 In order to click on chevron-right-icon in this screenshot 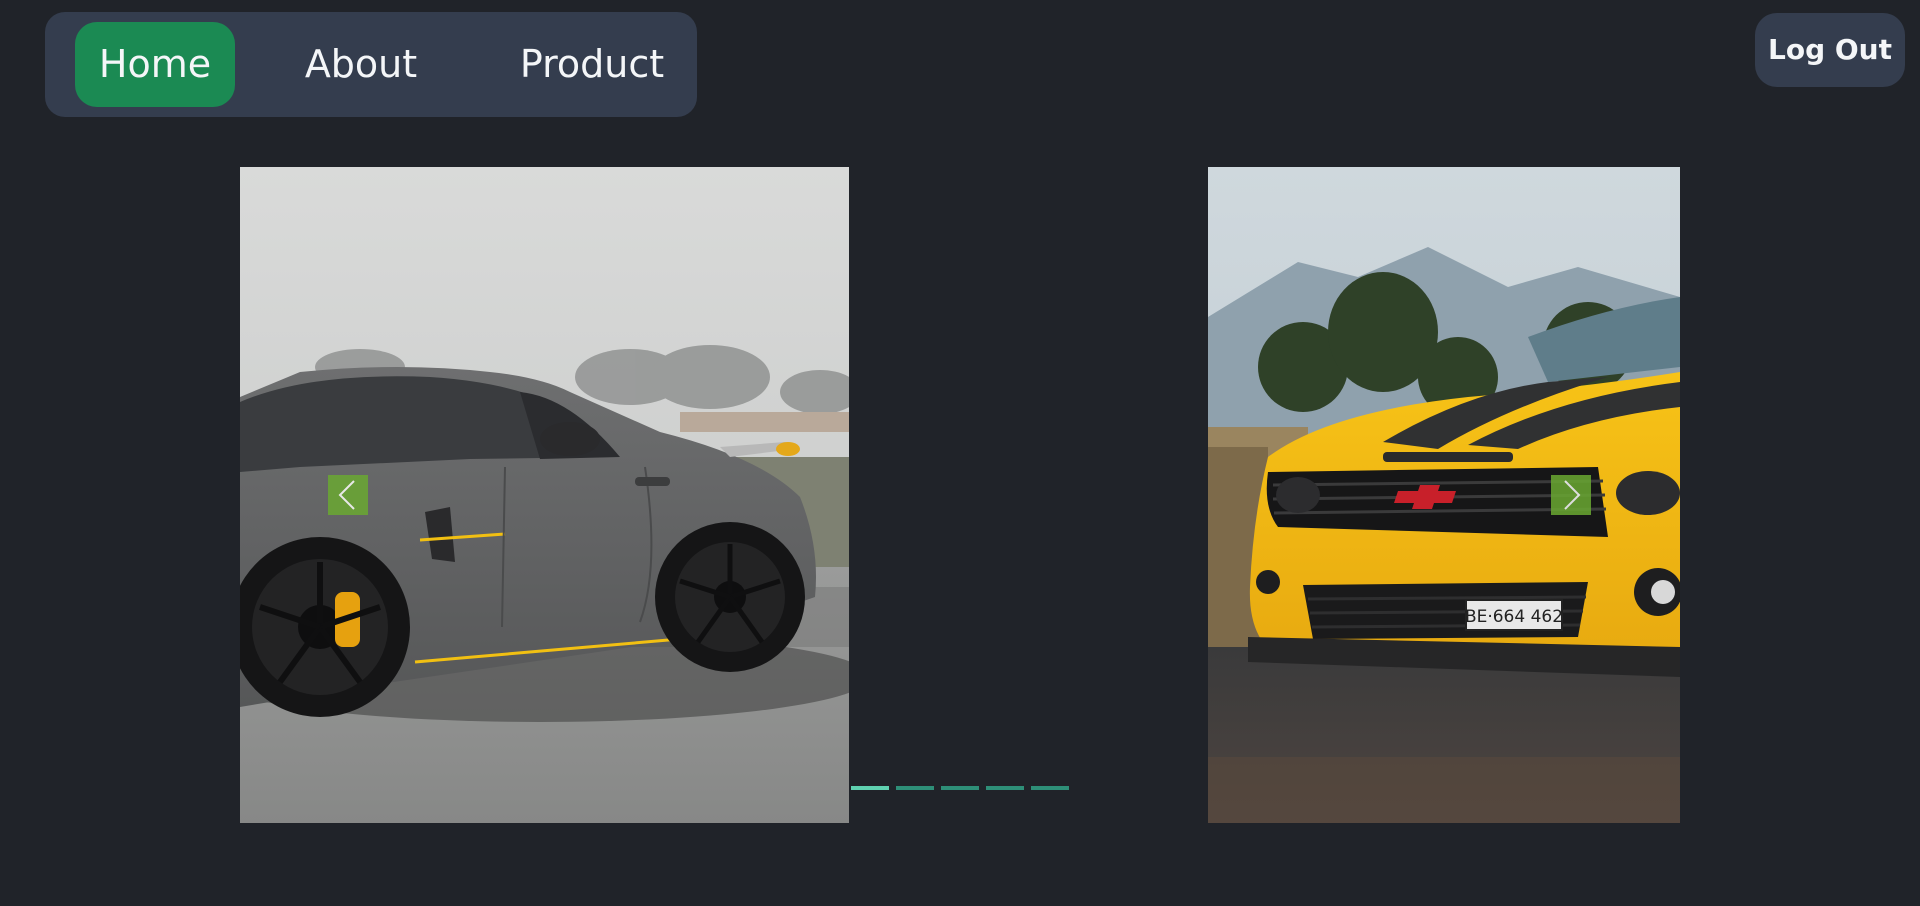, I will do `click(1572, 495)`.